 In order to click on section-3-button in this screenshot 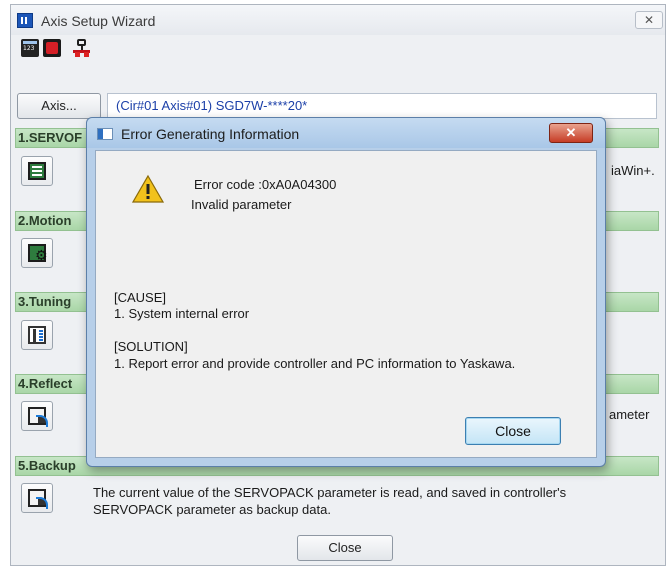, I will do `click(37, 335)`.